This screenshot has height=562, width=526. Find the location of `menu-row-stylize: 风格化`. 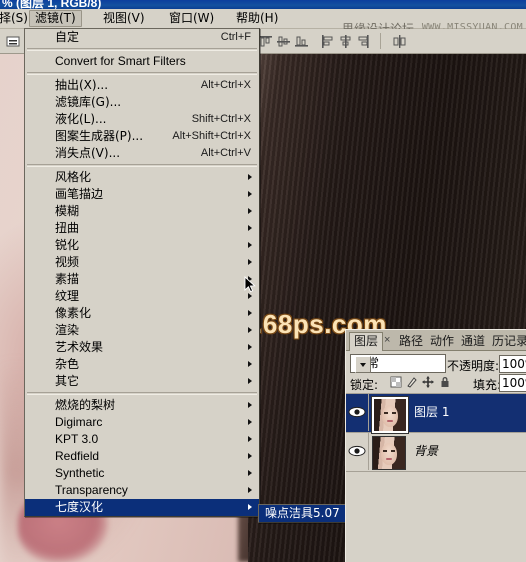

menu-row-stylize: 风格化 is located at coordinates (142, 177).